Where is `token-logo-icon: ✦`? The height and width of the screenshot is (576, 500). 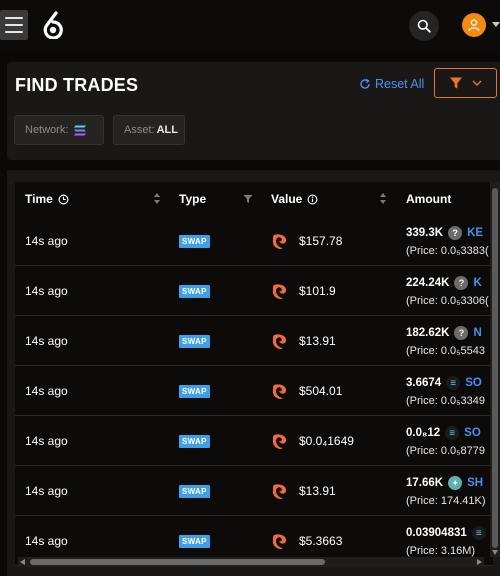 token-logo-icon: ✦ is located at coordinates (455, 483).